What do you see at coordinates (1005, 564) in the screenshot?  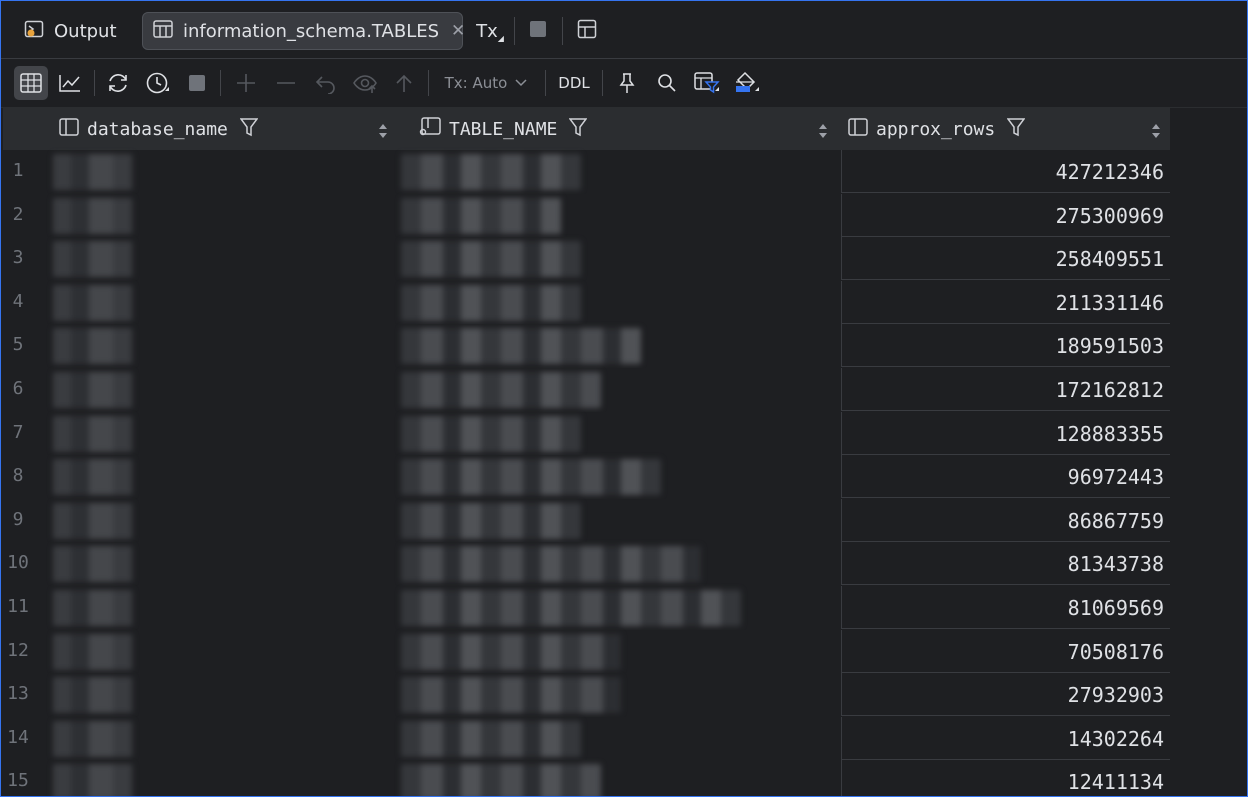 I see `cell-approx-rows: 81343738` at bounding box center [1005, 564].